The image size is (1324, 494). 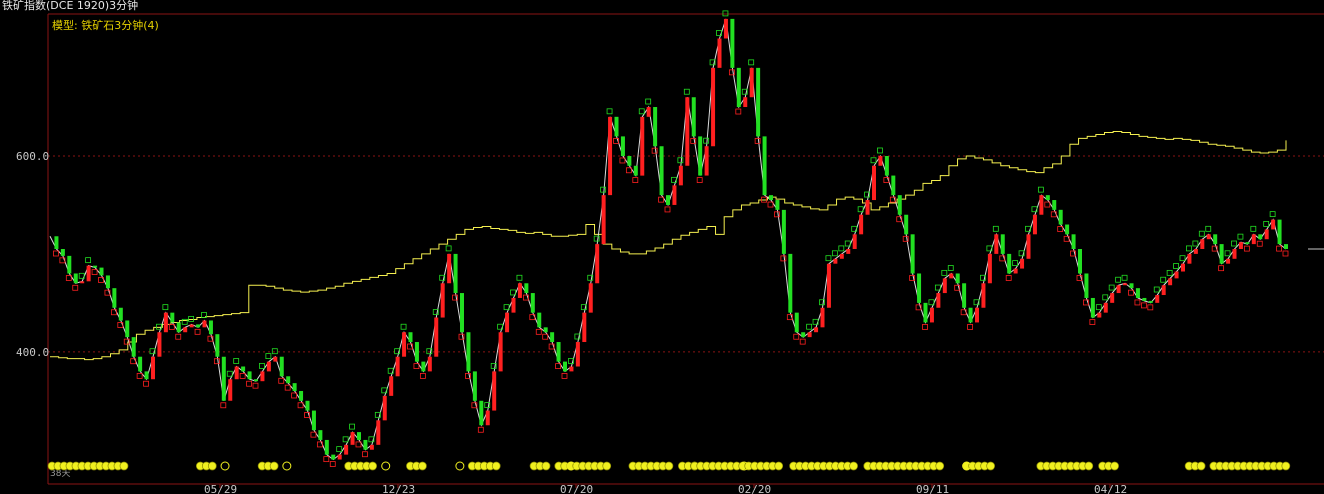 What do you see at coordinates (32, 156) in the screenshot?
I see `y-tick-label: 600.0` at bounding box center [32, 156].